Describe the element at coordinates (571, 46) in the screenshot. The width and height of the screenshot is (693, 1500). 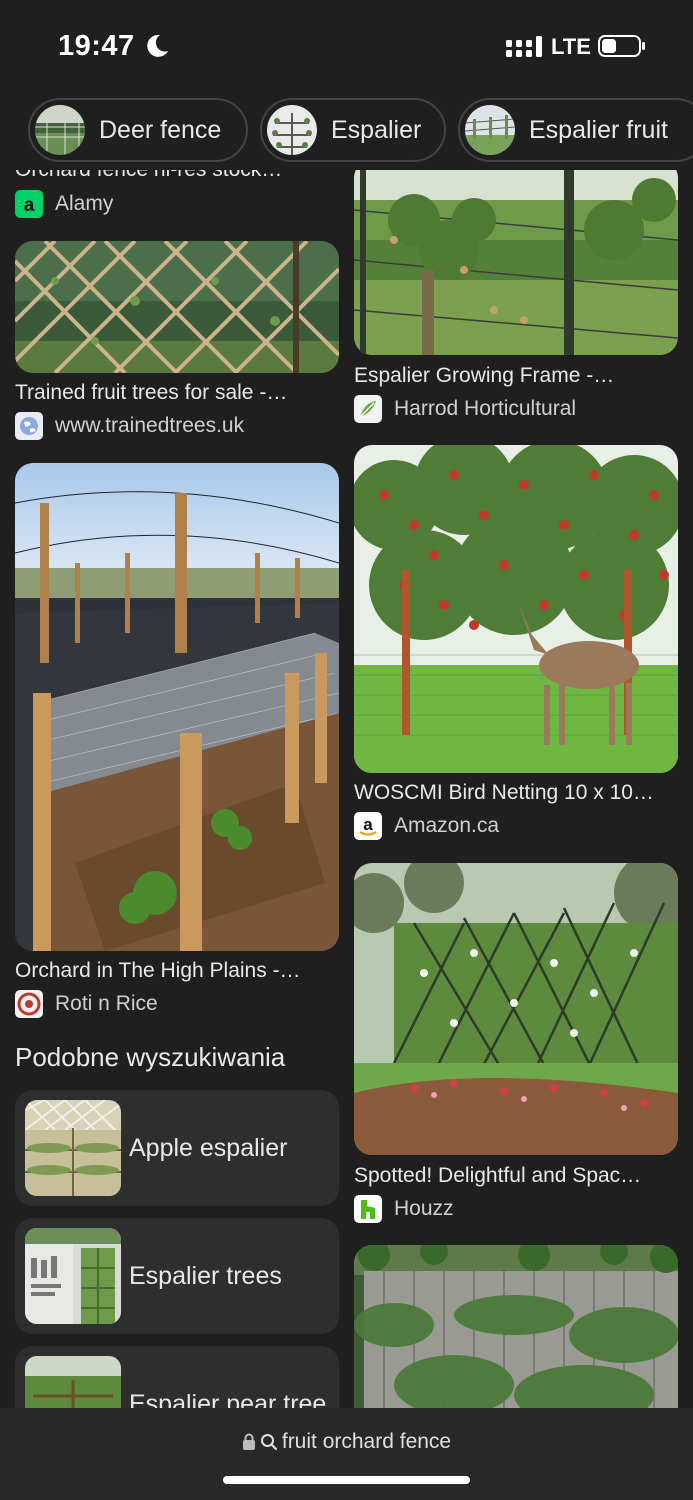
I see `network-type: LTE` at that location.